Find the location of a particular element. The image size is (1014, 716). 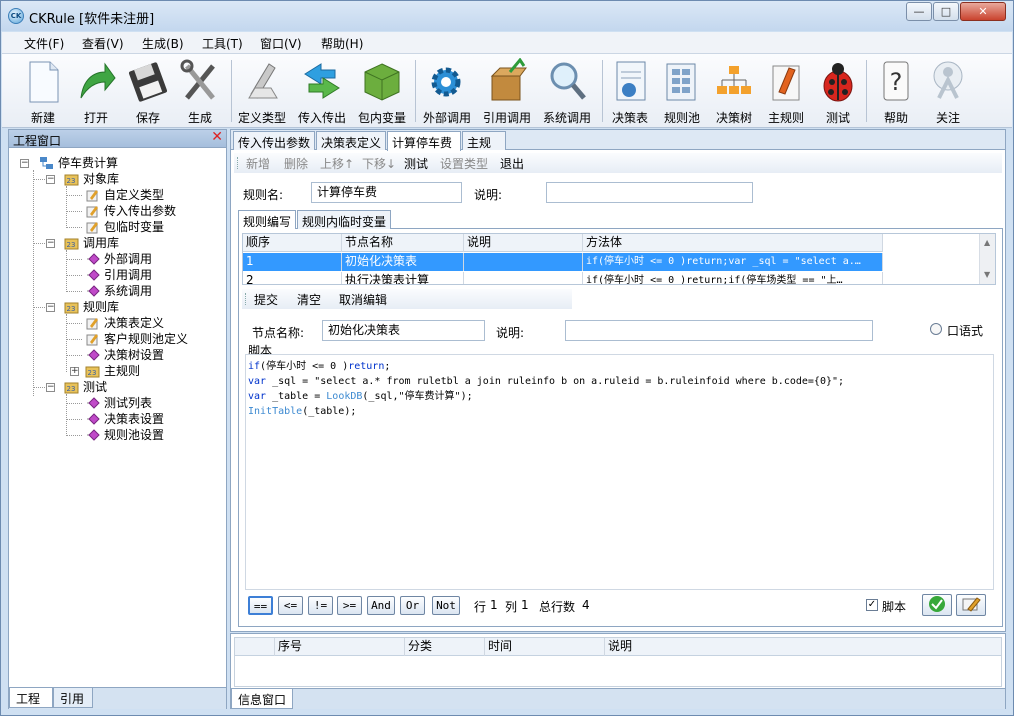

toolbar-new-button: 新建 is located at coordinates (43, 91).